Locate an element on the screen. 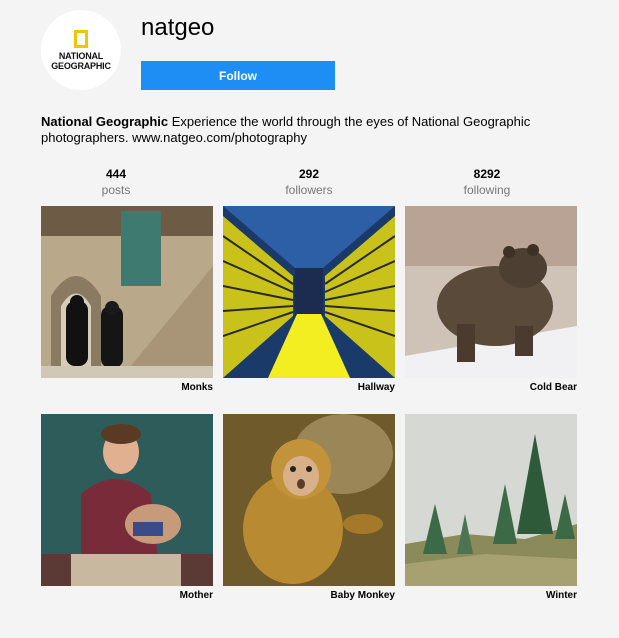 This screenshot has height=638, width=619. stat-posts-label: posts is located at coordinates (116, 190).